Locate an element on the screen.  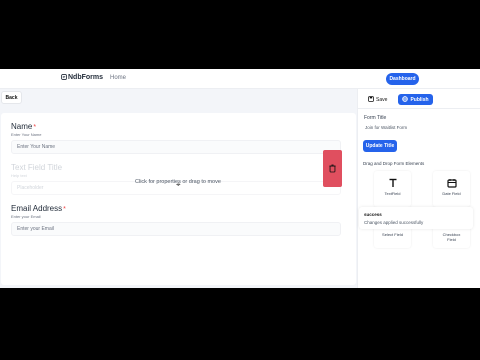
nav-link-home: Home is located at coordinates (118, 78).